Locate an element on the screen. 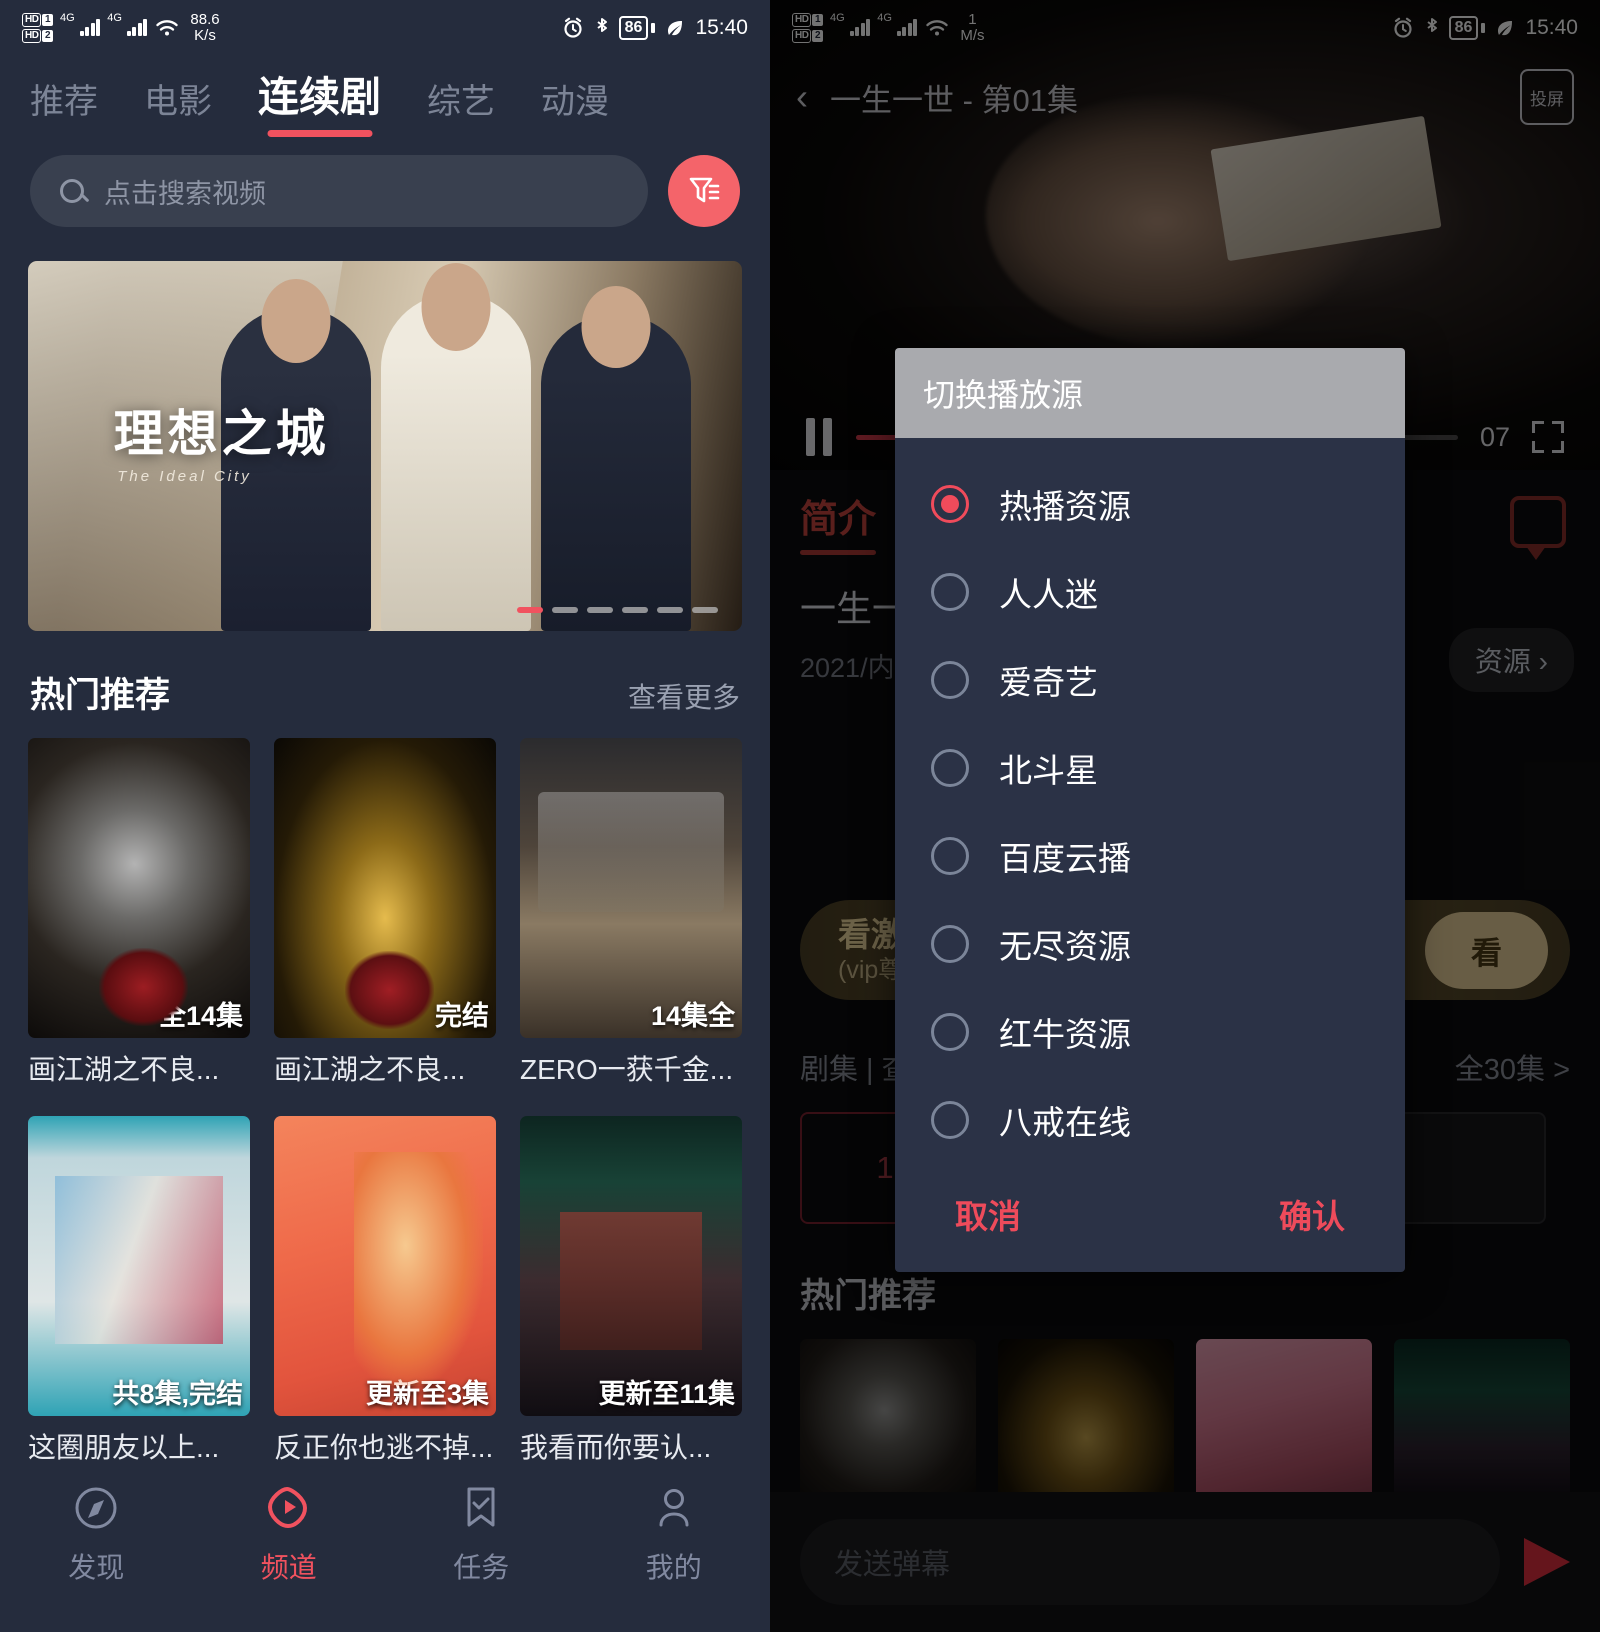 This screenshot has height=1632, width=1600. option-row: 热播资源 is located at coordinates (1150, 504).